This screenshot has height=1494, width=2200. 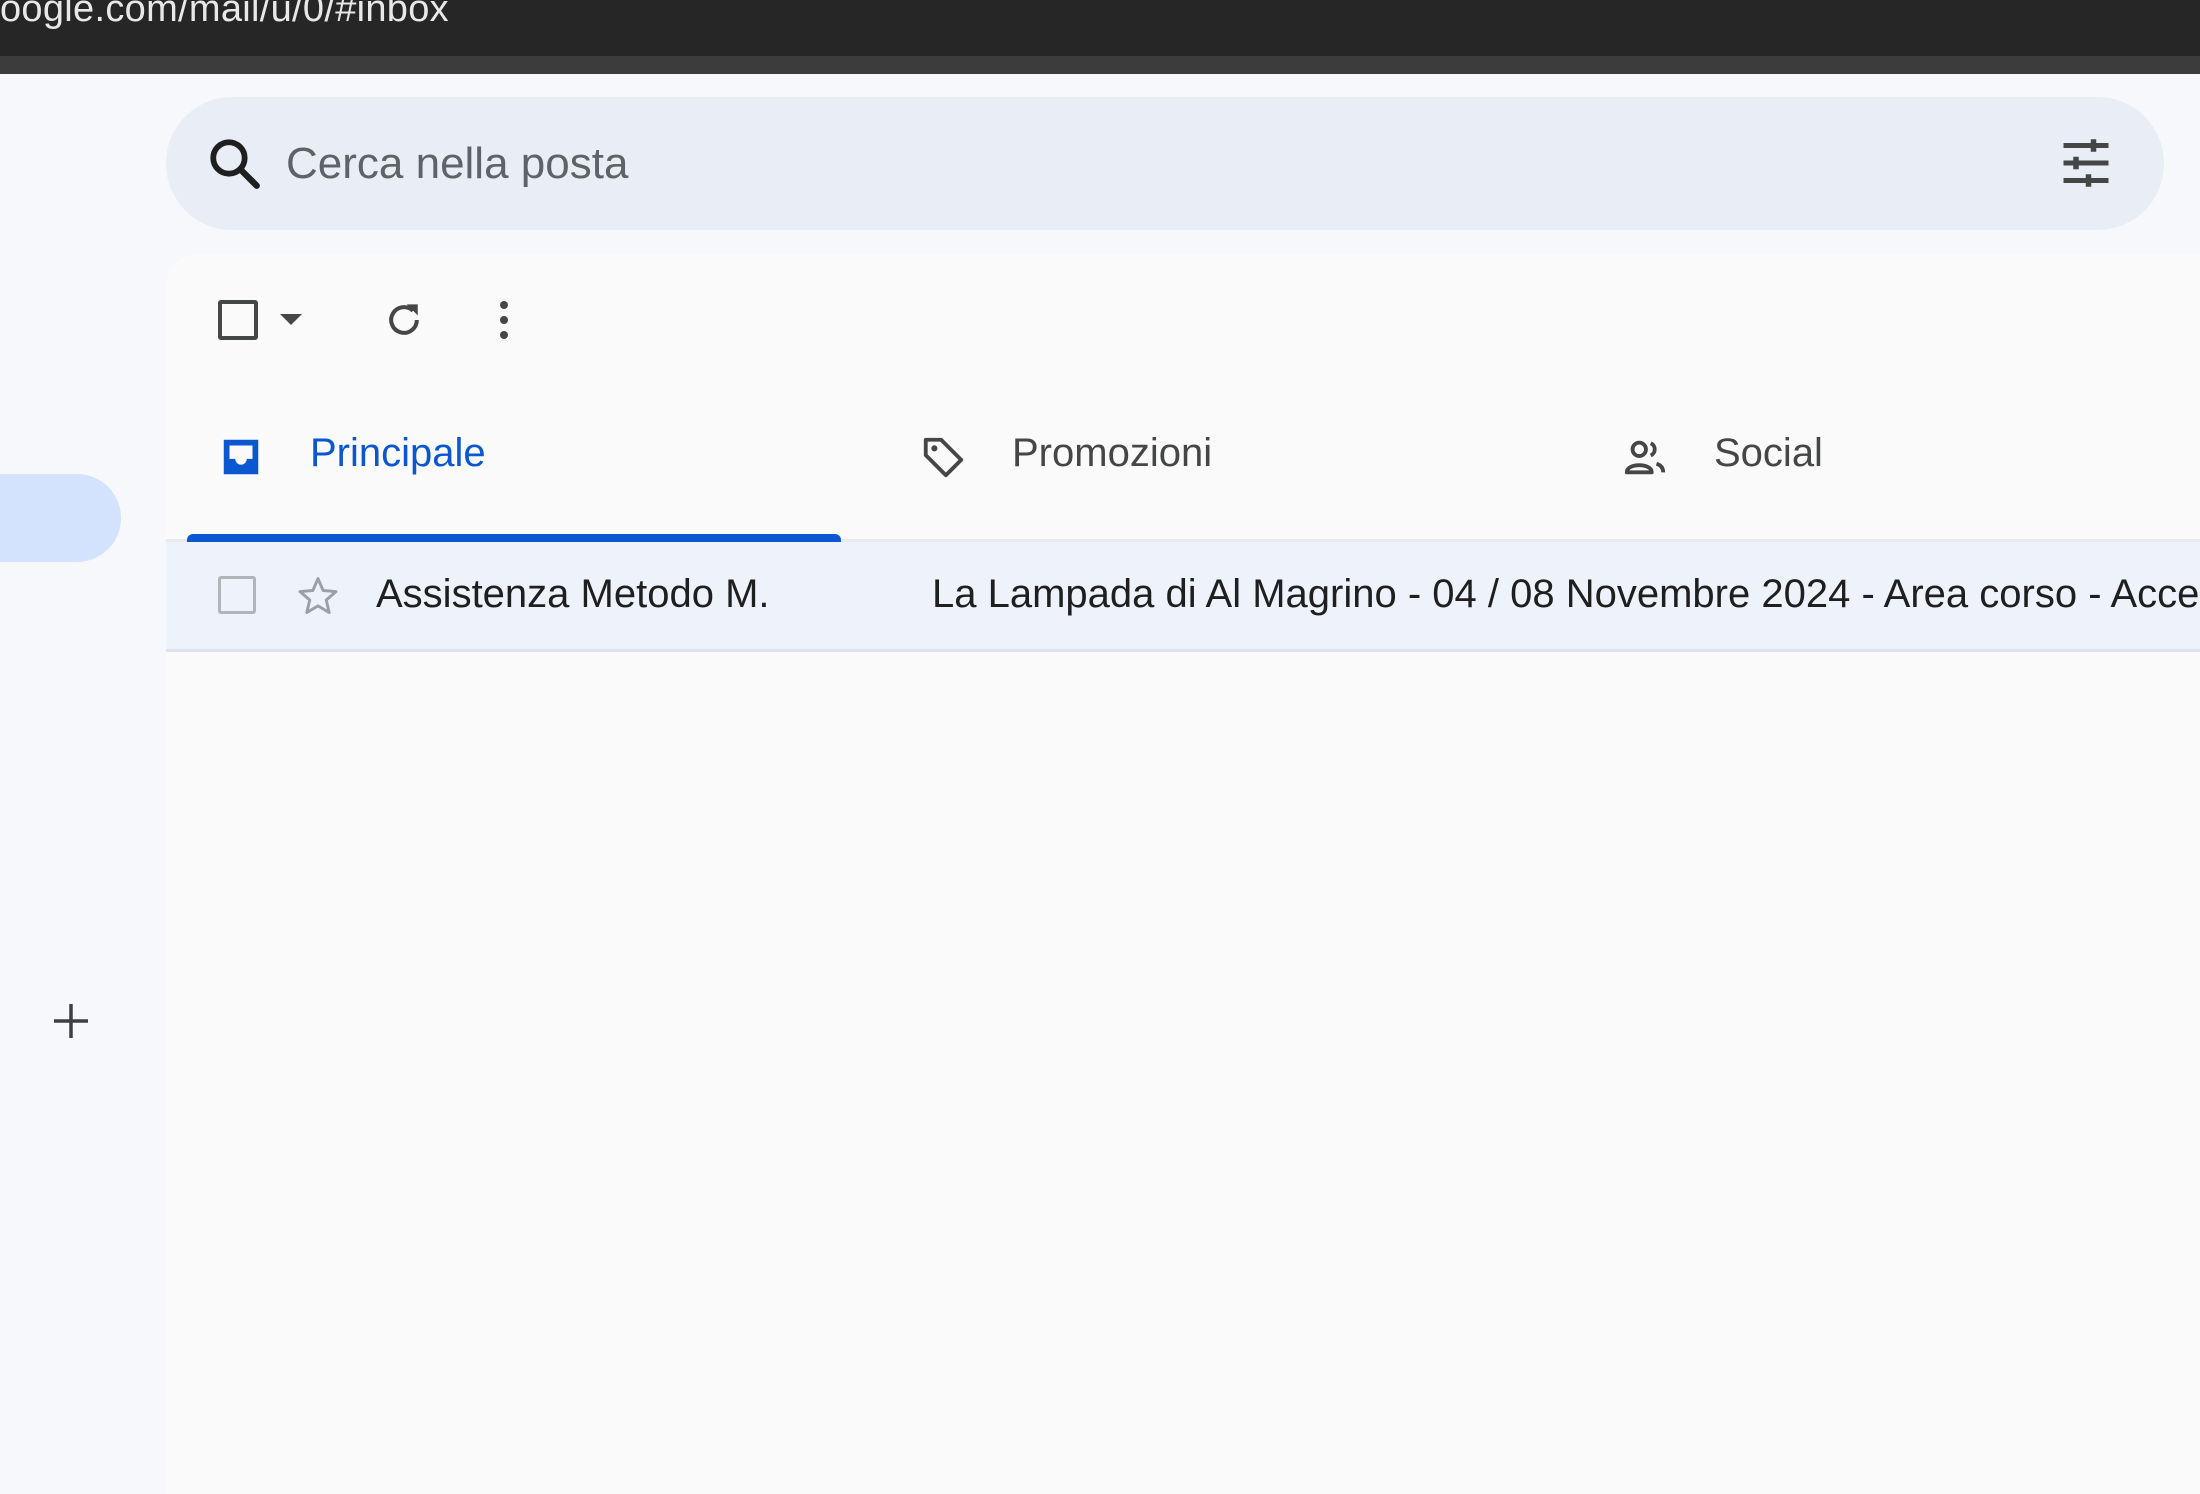 I want to click on email-sender: Assistenza Metodo M., so click(x=573, y=594).